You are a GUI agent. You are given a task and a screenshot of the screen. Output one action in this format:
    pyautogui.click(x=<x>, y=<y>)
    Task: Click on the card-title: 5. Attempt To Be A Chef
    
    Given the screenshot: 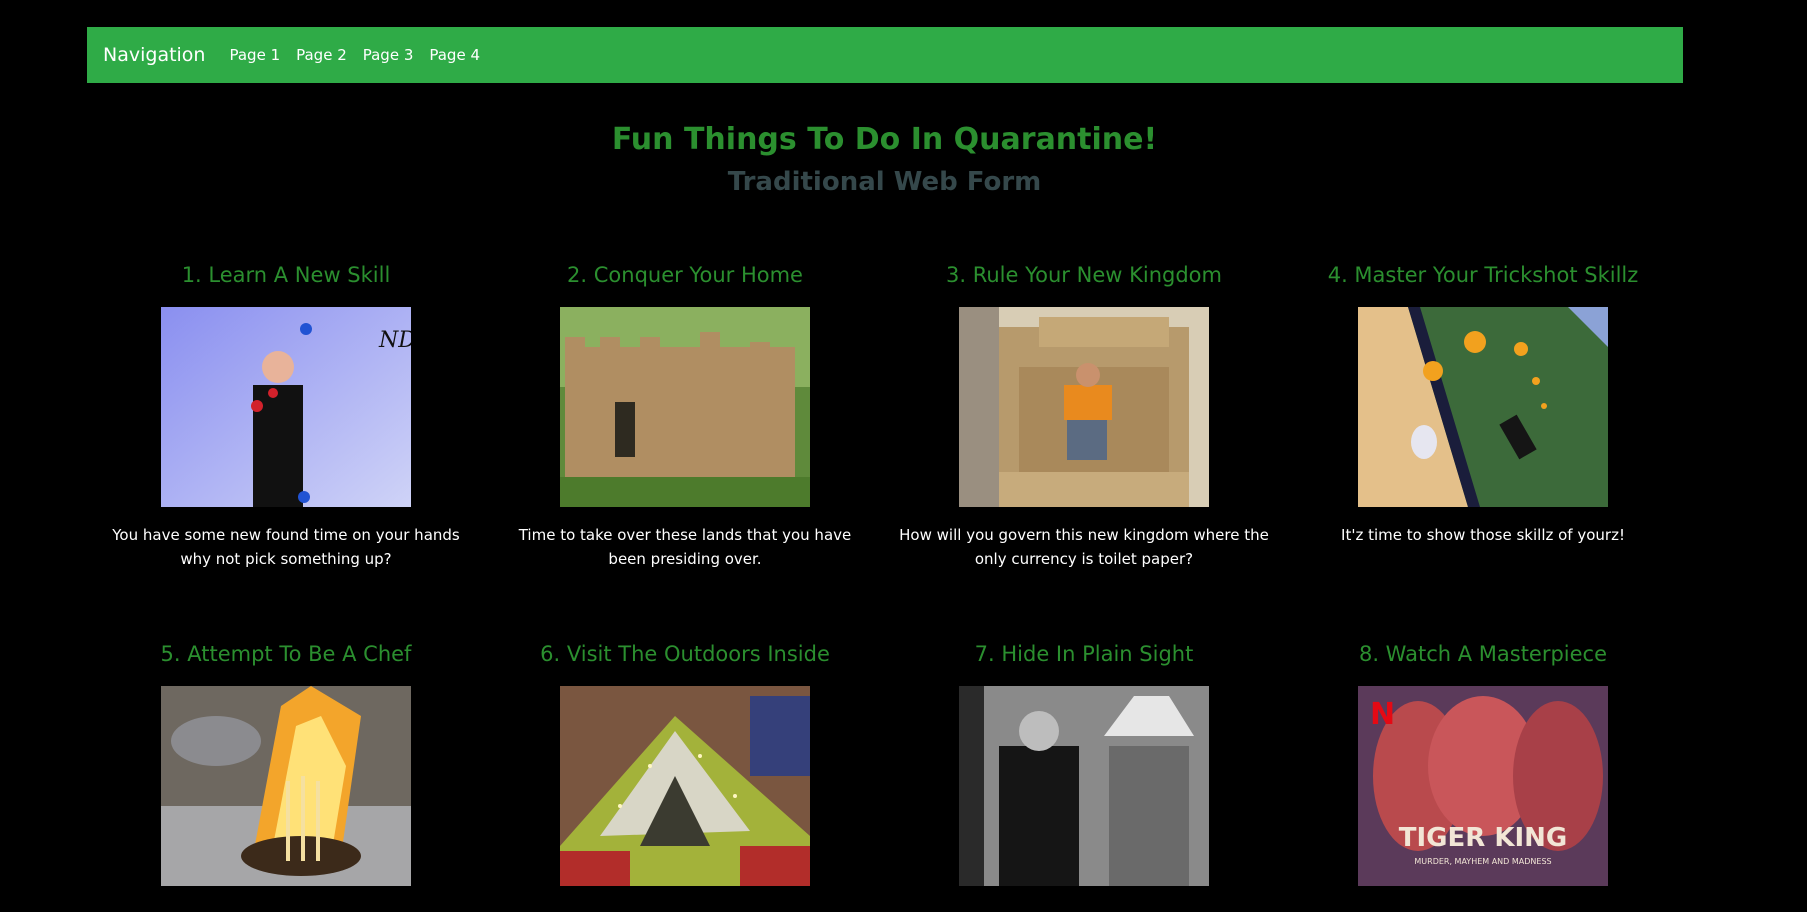 What is the action you would take?
    pyautogui.click(x=286, y=654)
    